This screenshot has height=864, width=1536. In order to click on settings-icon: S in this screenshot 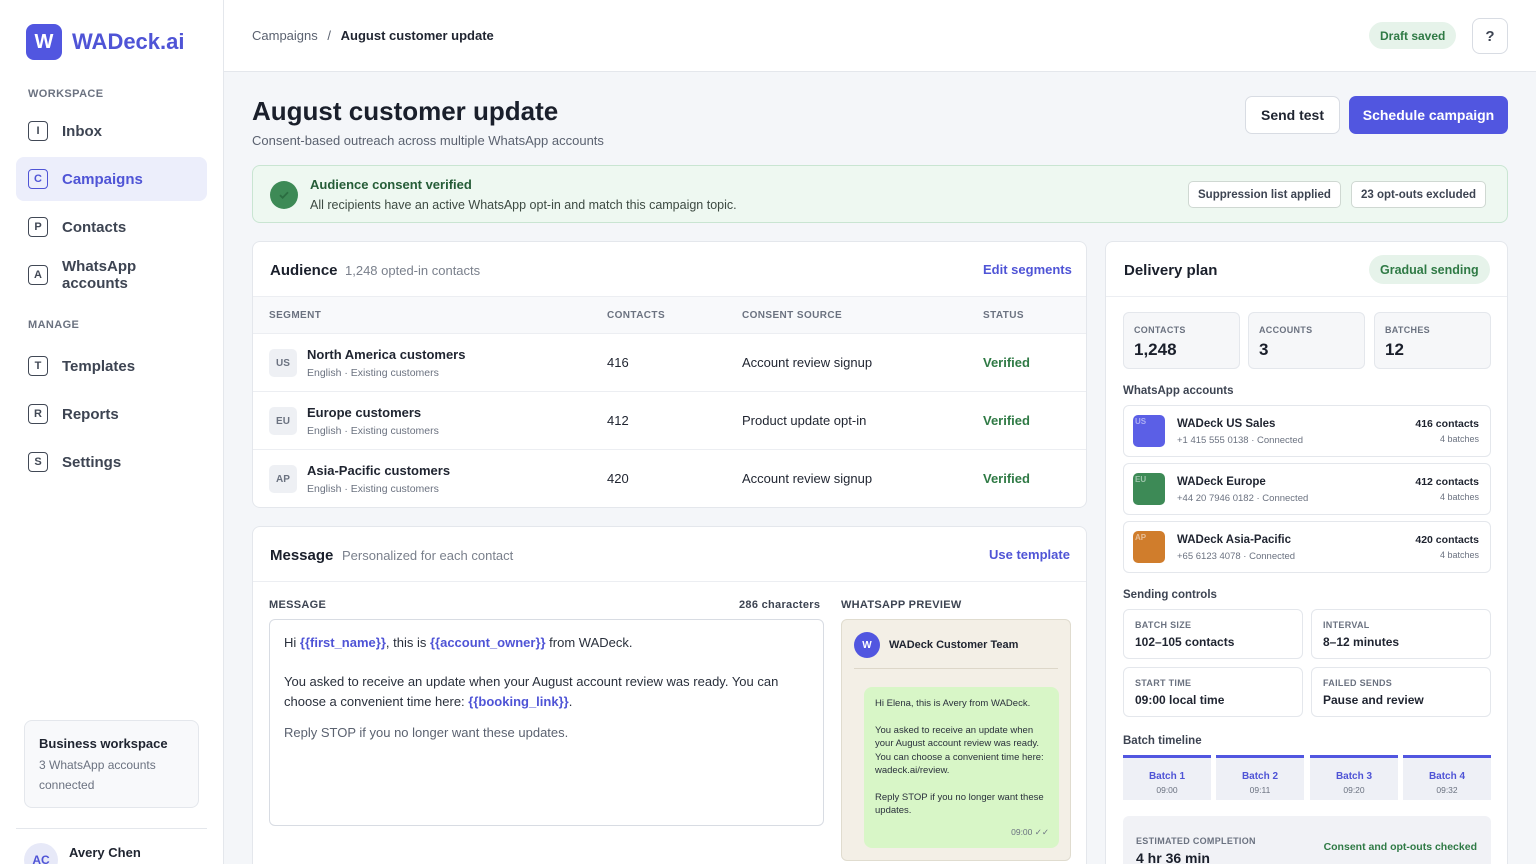, I will do `click(38, 462)`.